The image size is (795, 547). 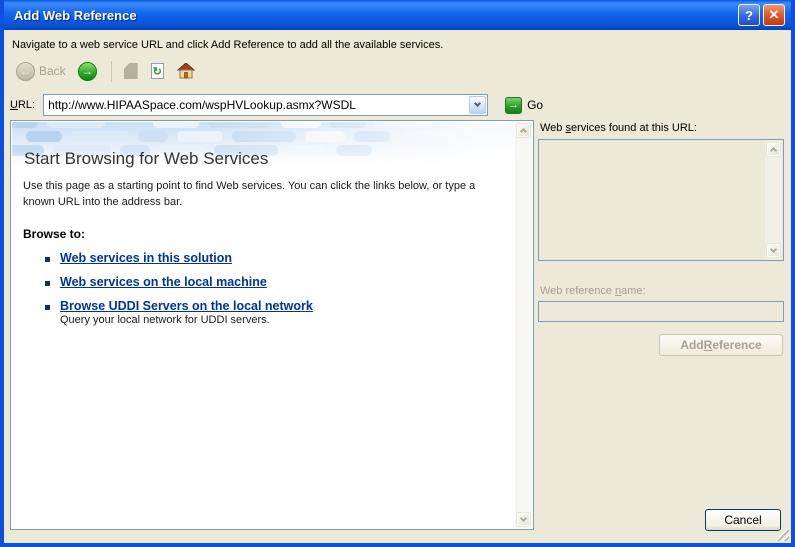 I want to click on url-label: URL:, so click(x=22, y=105).